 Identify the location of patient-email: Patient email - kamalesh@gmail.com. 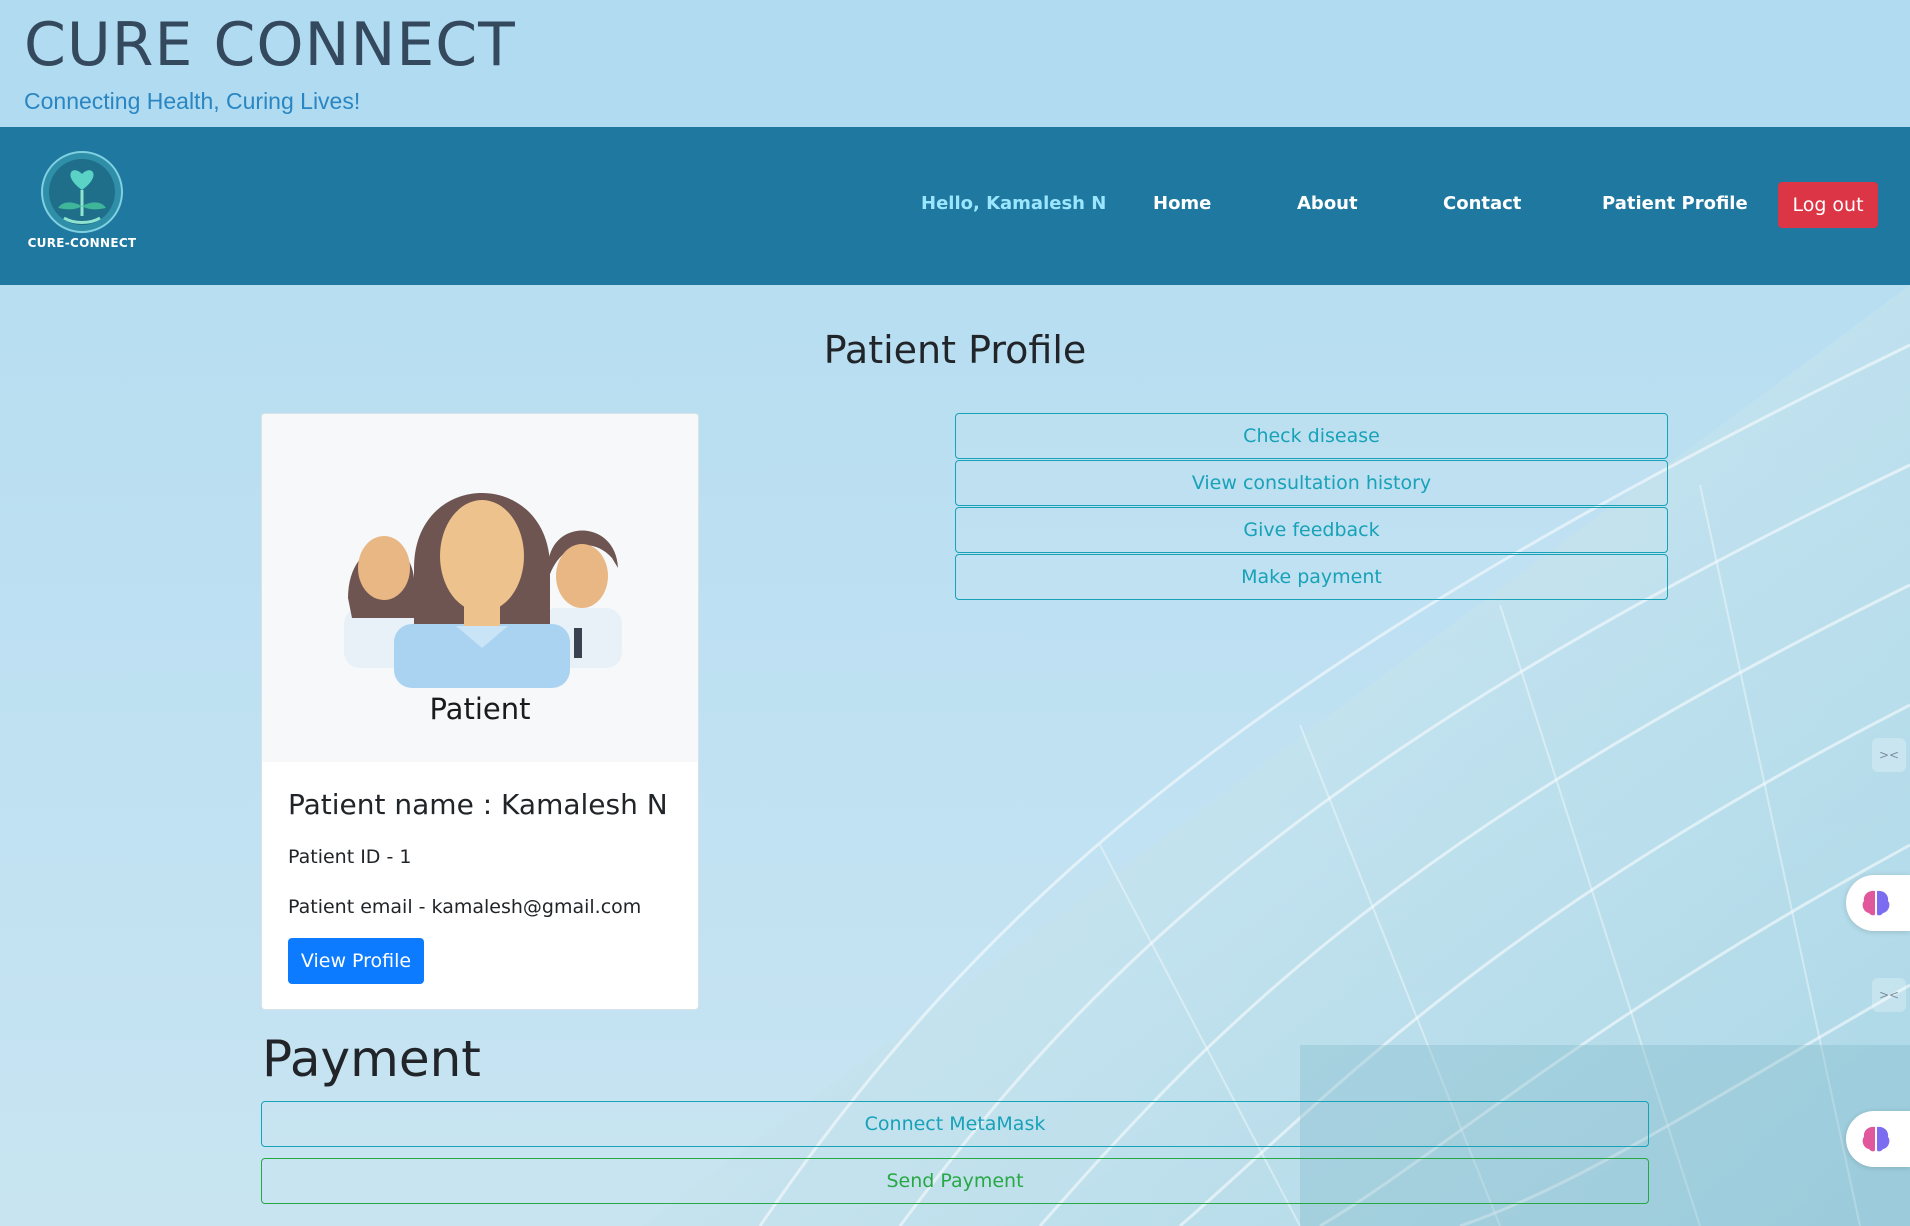
(465, 907).